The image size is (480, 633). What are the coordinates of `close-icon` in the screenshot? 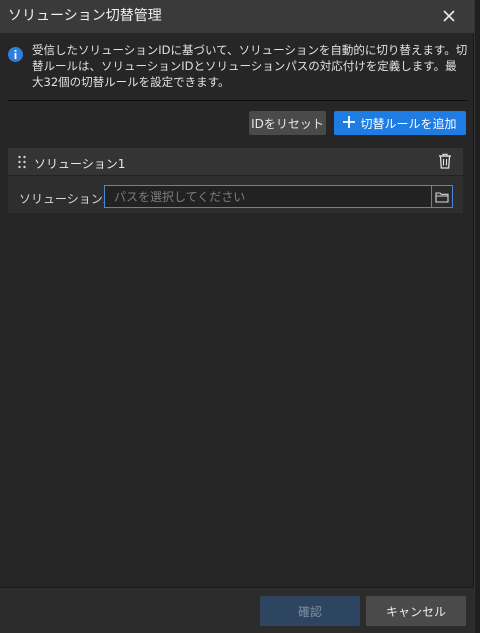 It's located at (449, 16).